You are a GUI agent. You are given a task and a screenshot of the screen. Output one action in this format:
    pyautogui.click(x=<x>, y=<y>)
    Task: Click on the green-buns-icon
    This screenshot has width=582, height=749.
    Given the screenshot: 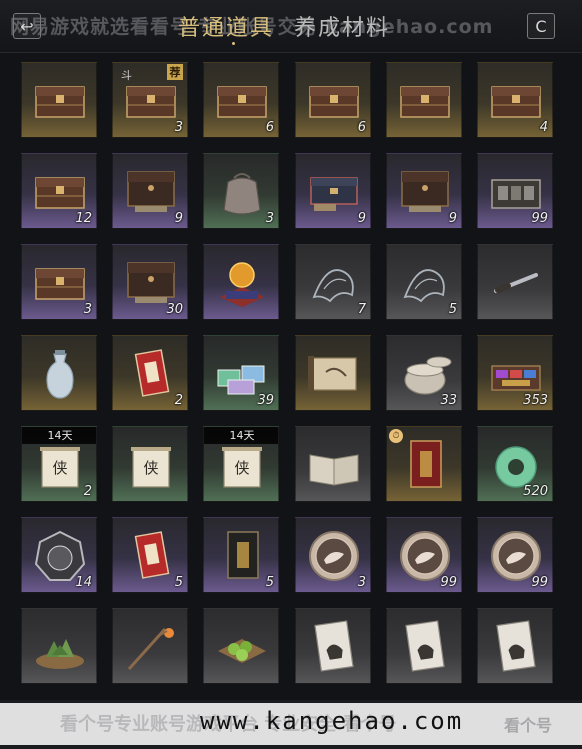 What is the action you would take?
    pyautogui.click(x=242, y=651)
    